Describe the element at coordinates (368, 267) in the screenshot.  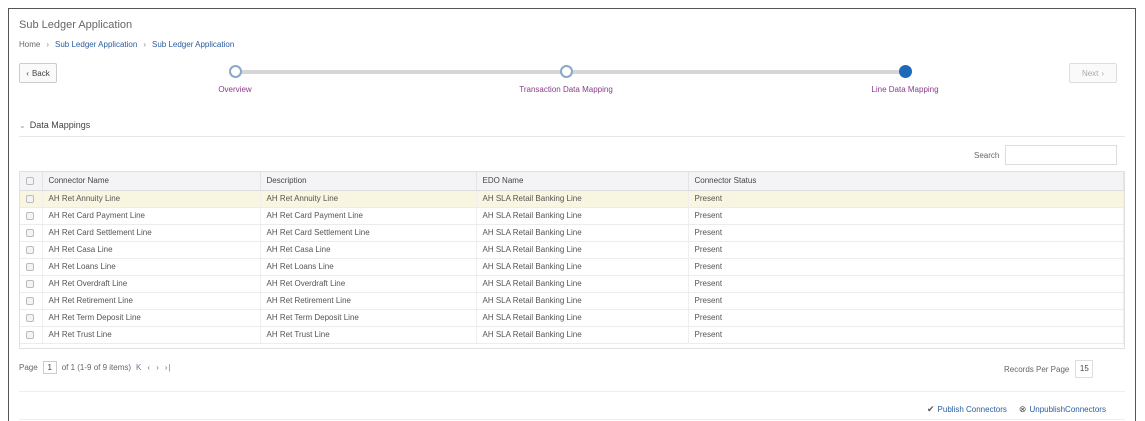
I see `cell-description: AH Ret Loans Line` at that location.